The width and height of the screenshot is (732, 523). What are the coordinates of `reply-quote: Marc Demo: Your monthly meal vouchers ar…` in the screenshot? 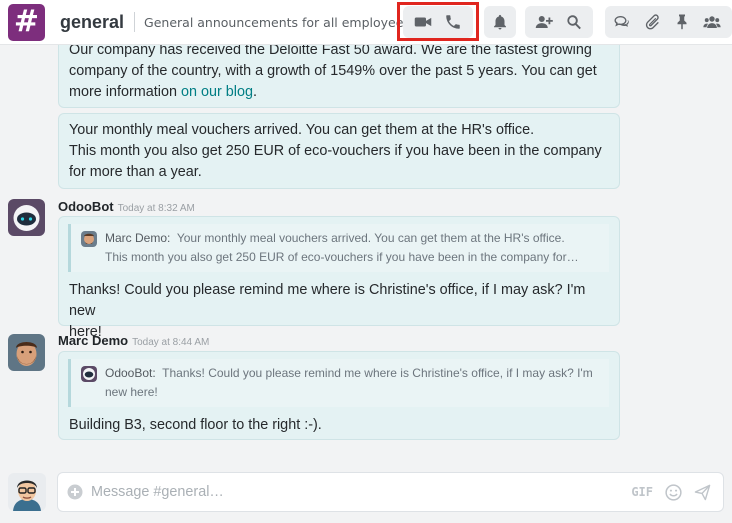 It's located at (338, 248).